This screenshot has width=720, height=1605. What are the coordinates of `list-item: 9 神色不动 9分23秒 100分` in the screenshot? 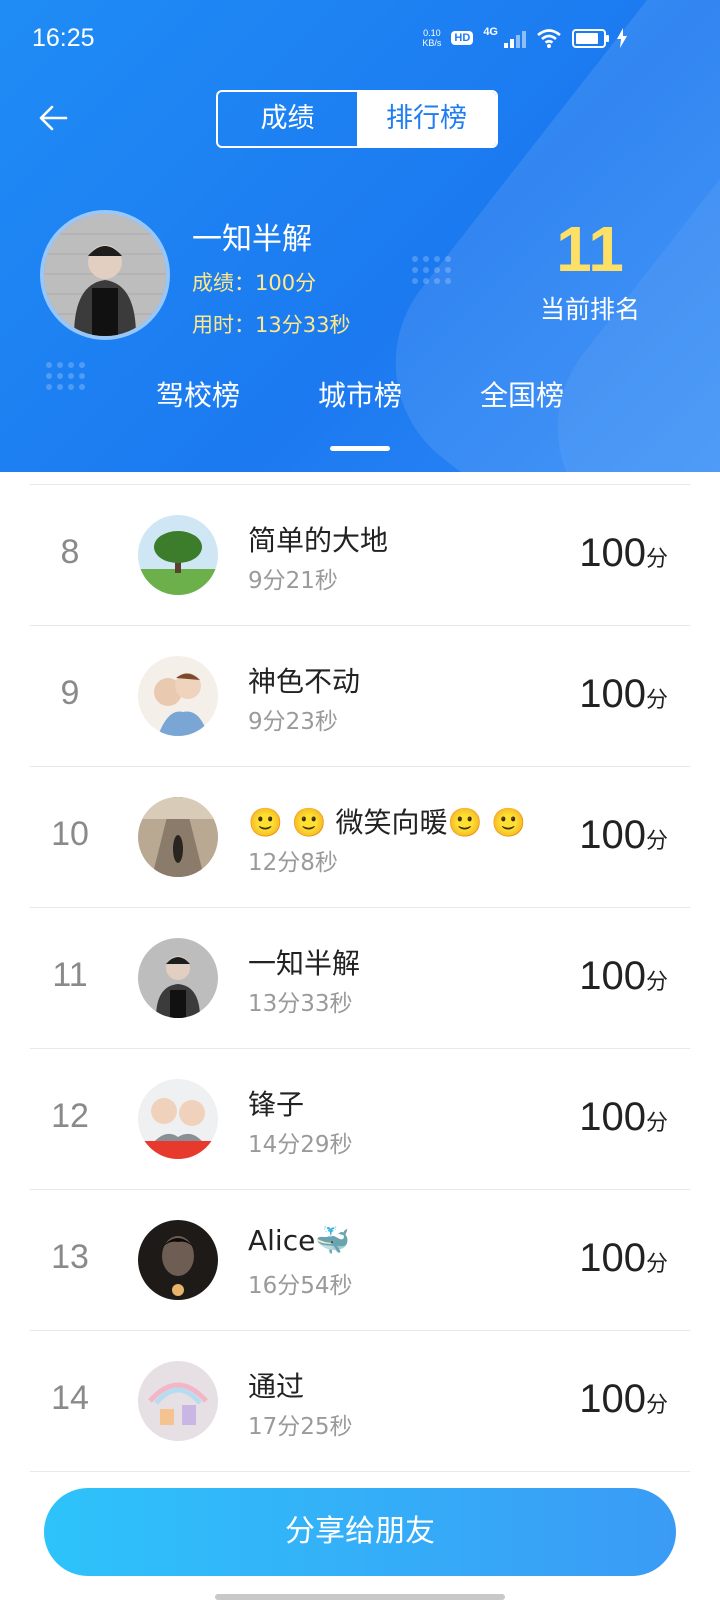 It's located at (360, 696).